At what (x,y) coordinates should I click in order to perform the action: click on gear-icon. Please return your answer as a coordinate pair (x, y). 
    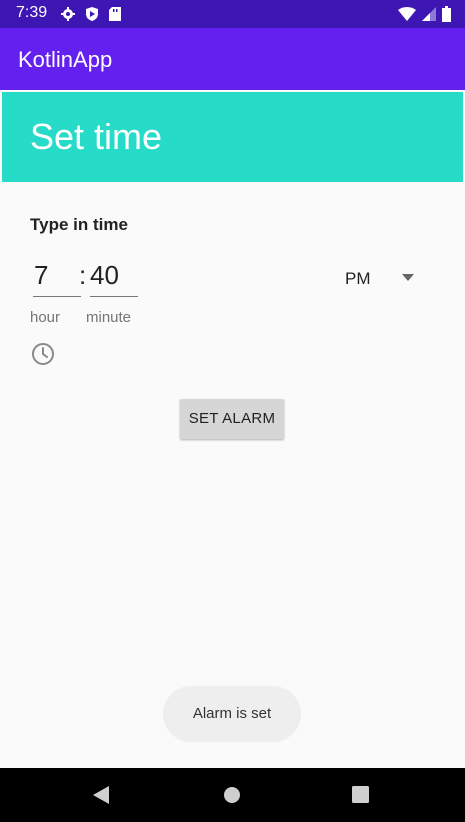
    Looking at the image, I should click on (68, 14).